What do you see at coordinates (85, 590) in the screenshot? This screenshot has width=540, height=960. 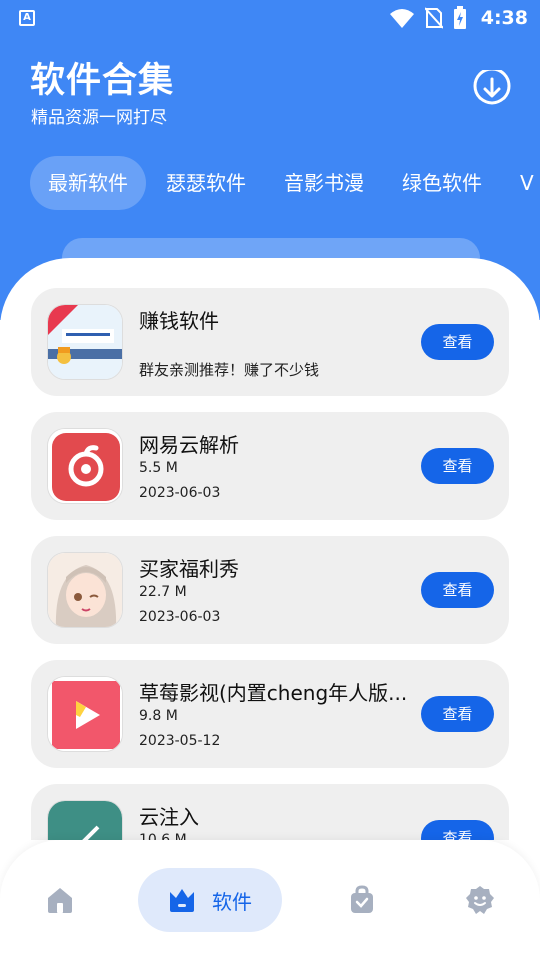 I see `app-icon-anime-girl` at bounding box center [85, 590].